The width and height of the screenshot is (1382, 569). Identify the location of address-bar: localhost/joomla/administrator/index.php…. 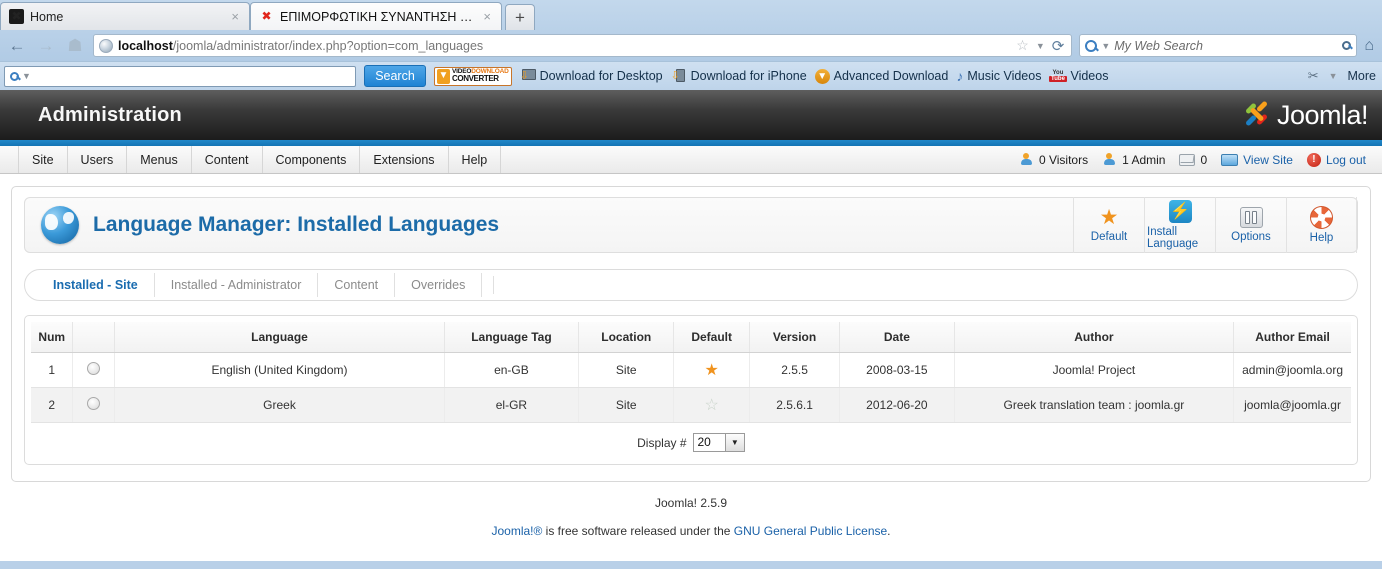
(583, 45).